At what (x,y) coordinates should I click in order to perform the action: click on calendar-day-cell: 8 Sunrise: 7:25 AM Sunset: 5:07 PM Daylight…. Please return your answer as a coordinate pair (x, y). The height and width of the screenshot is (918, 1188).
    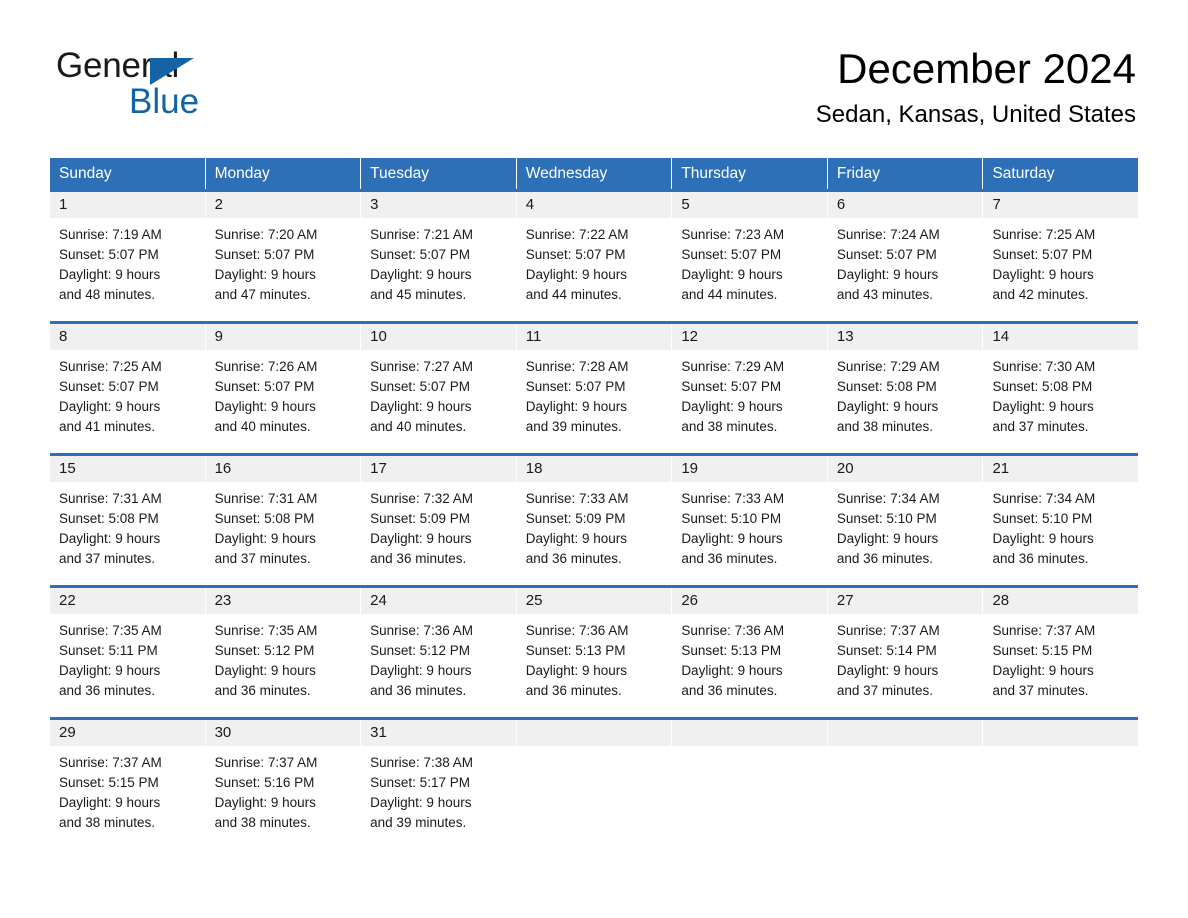
    Looking at the image, I should click on (128, 385).